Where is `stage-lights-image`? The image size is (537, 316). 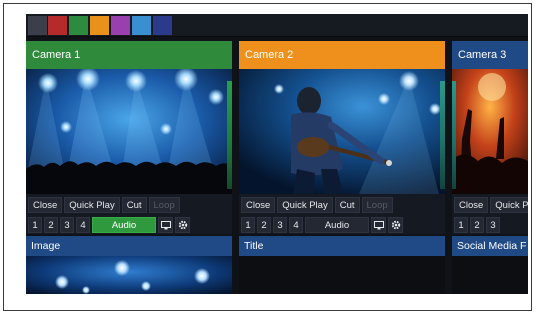 stage-lights-image is located at coordinates (129, 275).